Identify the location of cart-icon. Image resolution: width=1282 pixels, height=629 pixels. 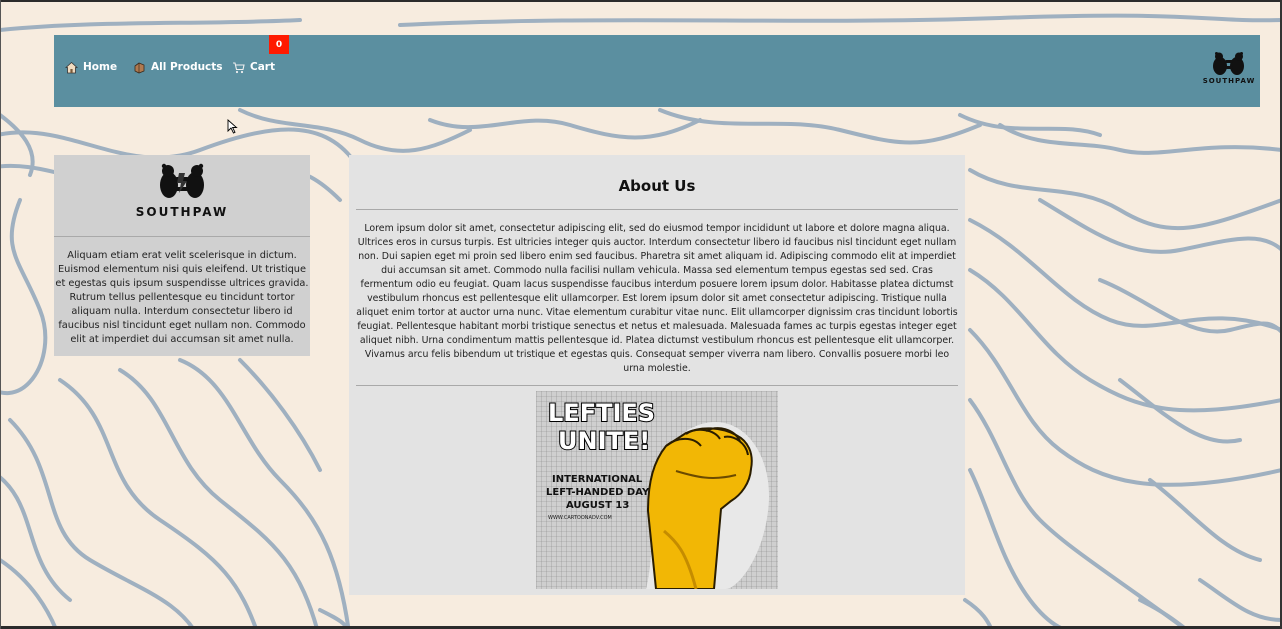
(239, 67).